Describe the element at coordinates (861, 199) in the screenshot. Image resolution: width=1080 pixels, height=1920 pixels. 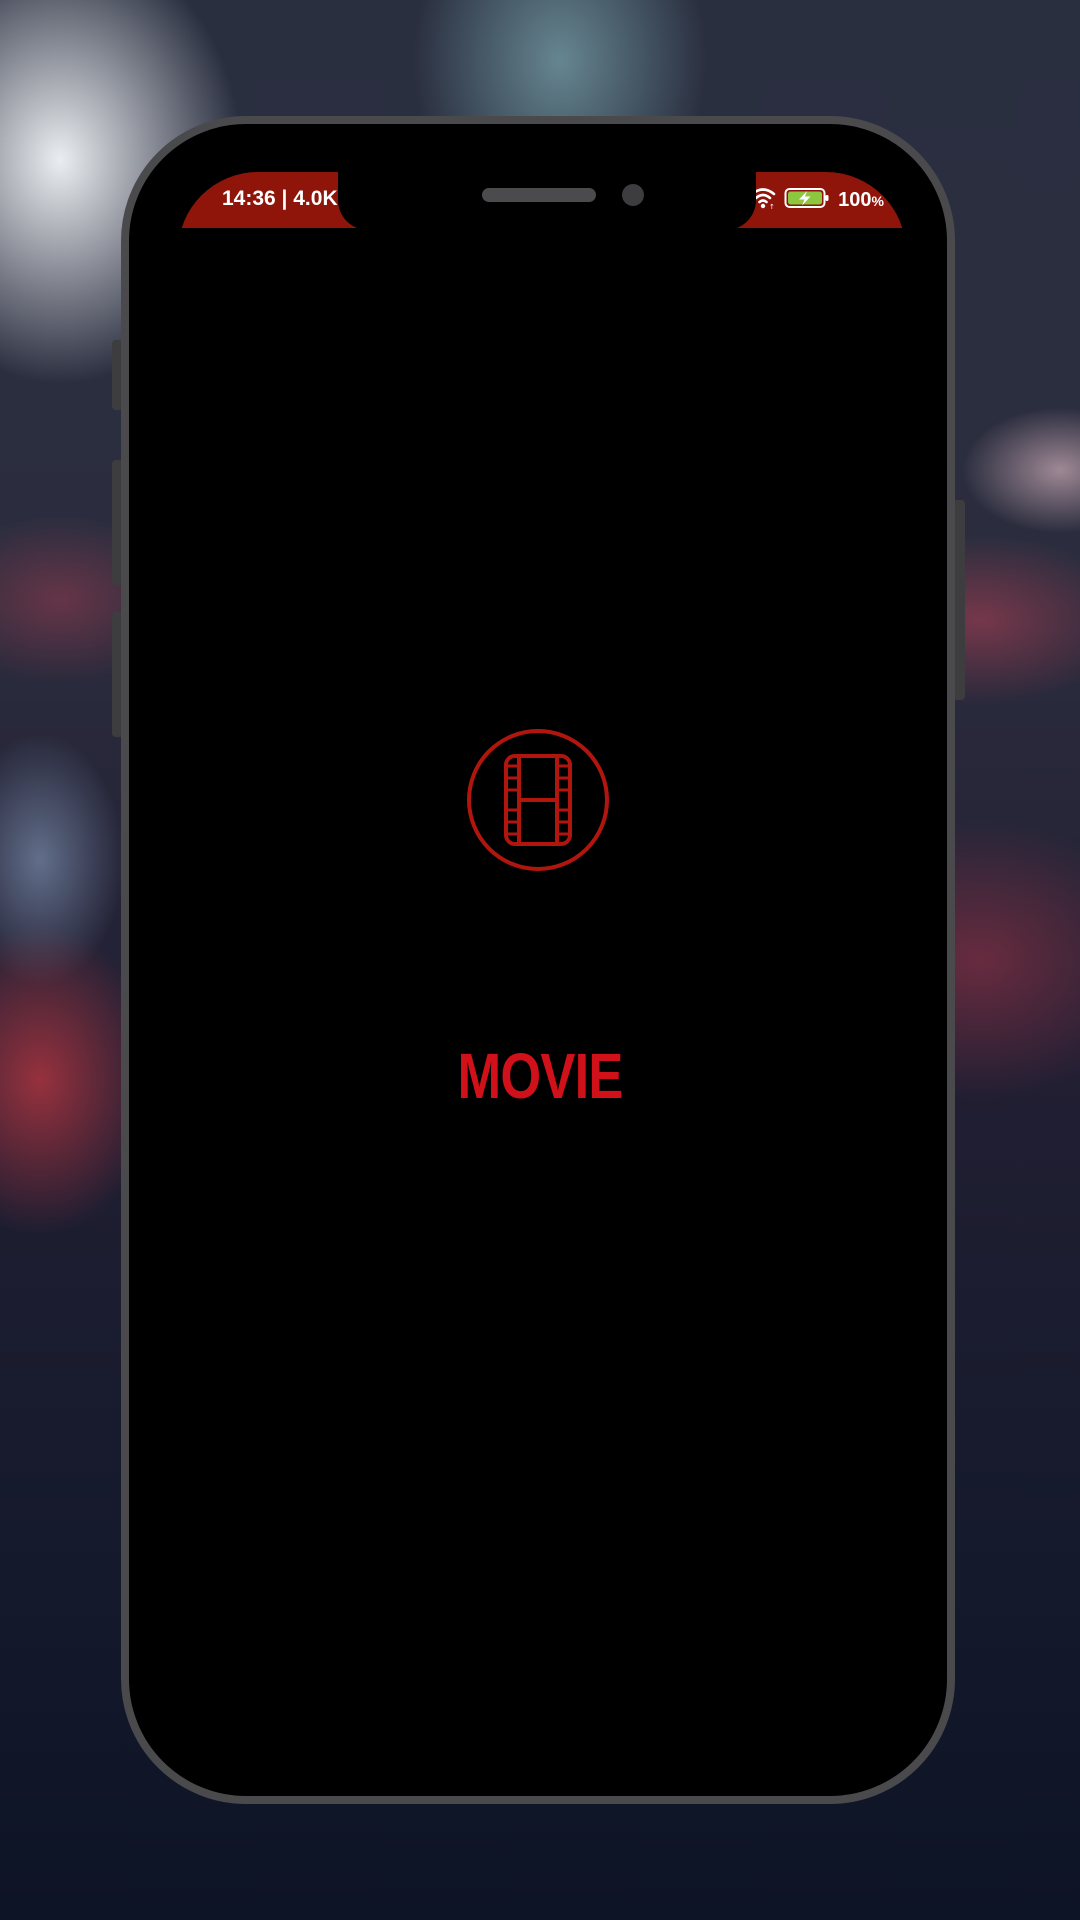
I see `battery-percentage: 100%` at that location.